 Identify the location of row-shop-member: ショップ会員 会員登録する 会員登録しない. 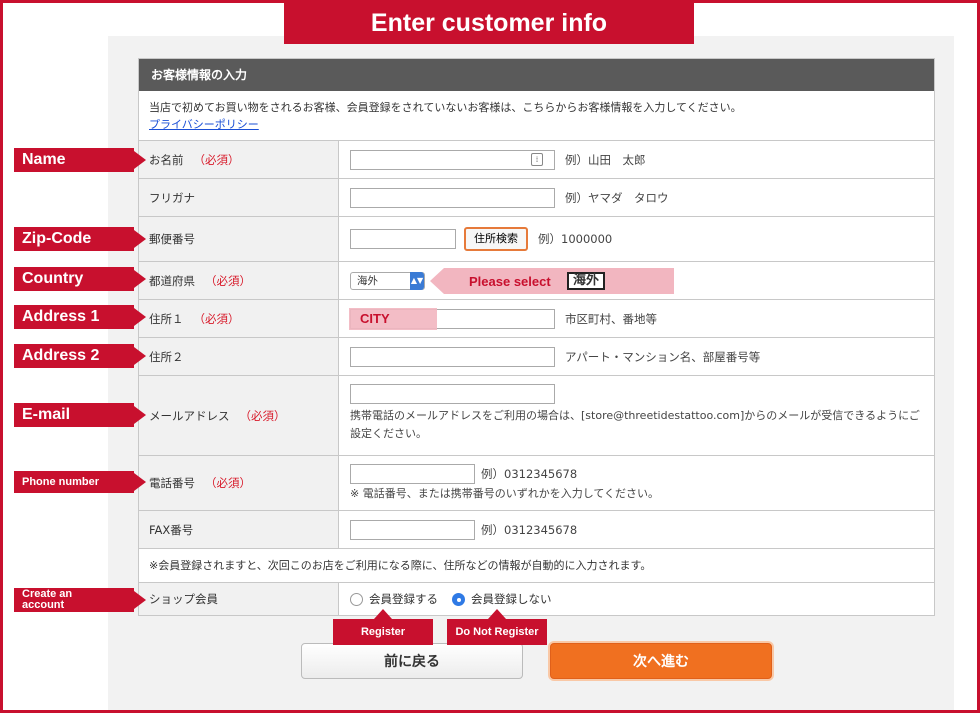
(536, 599).